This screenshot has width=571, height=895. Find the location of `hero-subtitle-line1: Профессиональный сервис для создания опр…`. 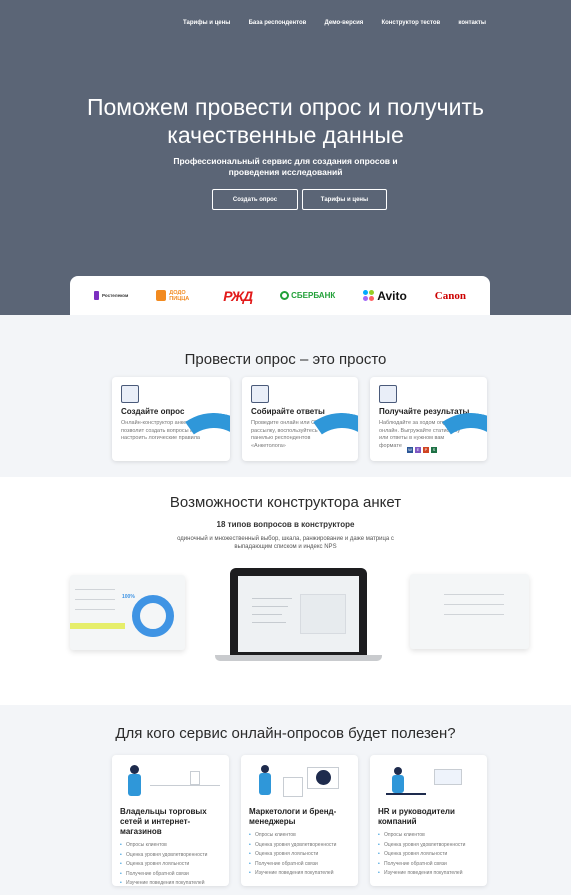

hero-subtitle-line1: Профессиональный сервис для создания опр… is located at coordinates (285, 161).